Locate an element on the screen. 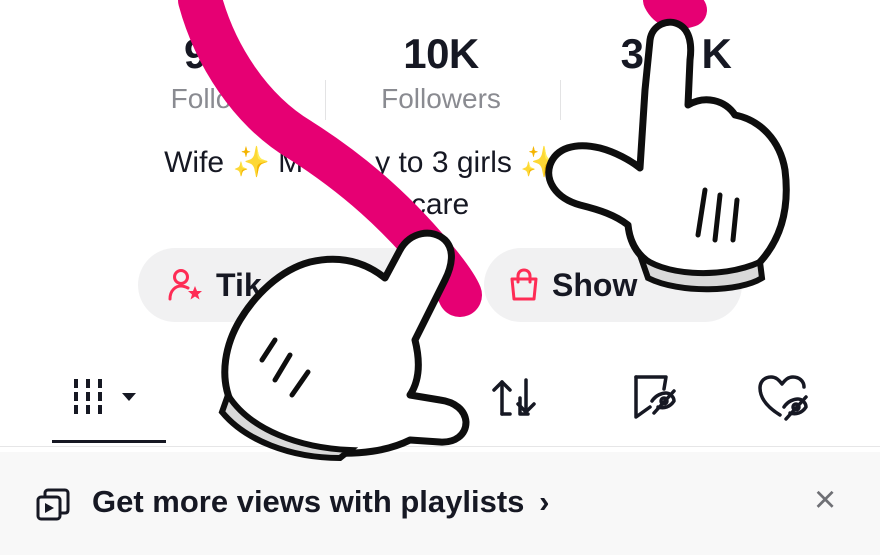 The width and height of the screenshot is (880, 555). likes-count: 3K is located at coordinates (676, 54).